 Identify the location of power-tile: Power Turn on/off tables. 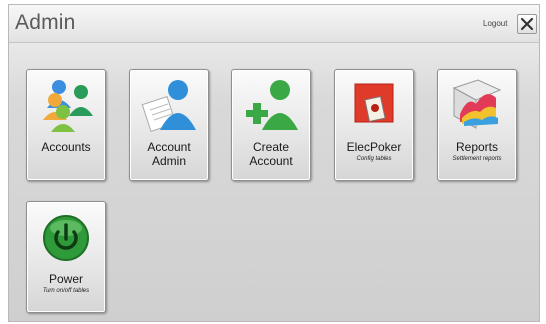
(66, 257).